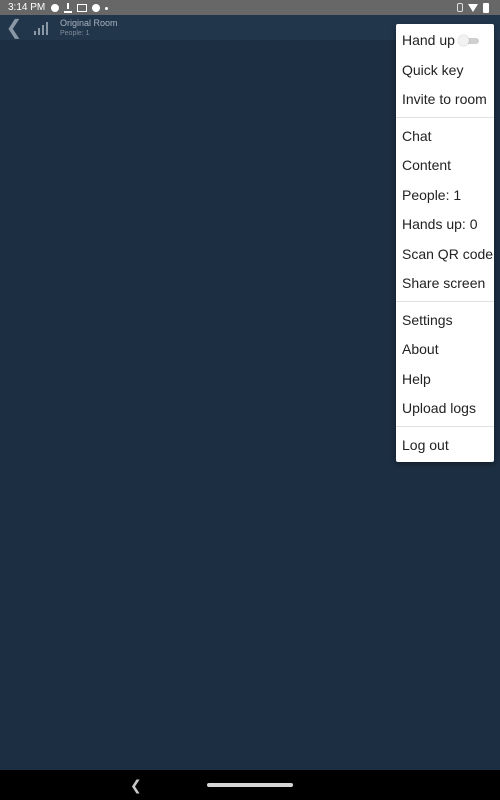 Image resolution: width=500 pixels, height=800 pixels. I want to click on back-button: ❮, so click(14, 27).